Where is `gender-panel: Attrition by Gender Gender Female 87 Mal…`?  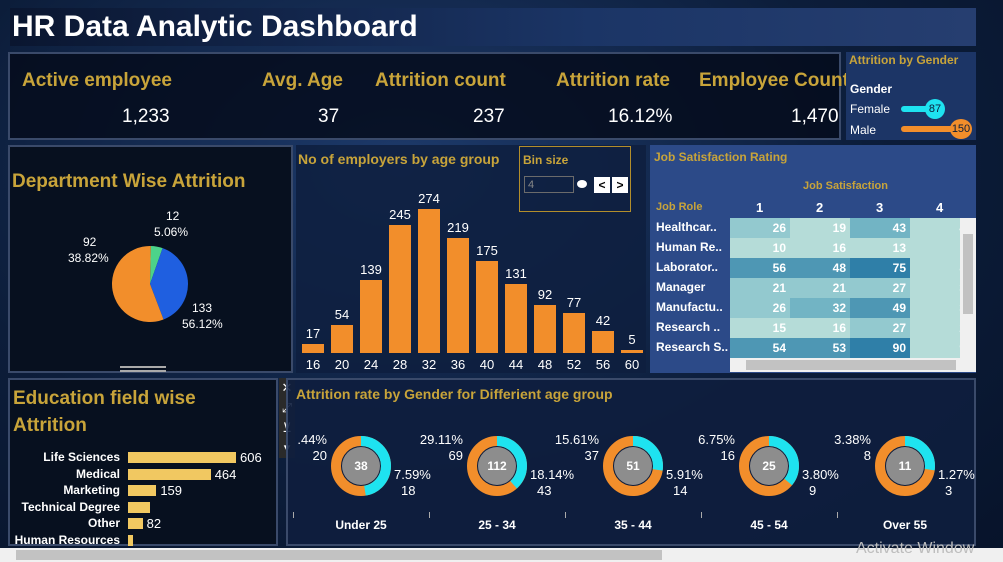 gender-panel: Attrition by Gender Gender Female 87 Mal… is located at coordinates (911, 96).